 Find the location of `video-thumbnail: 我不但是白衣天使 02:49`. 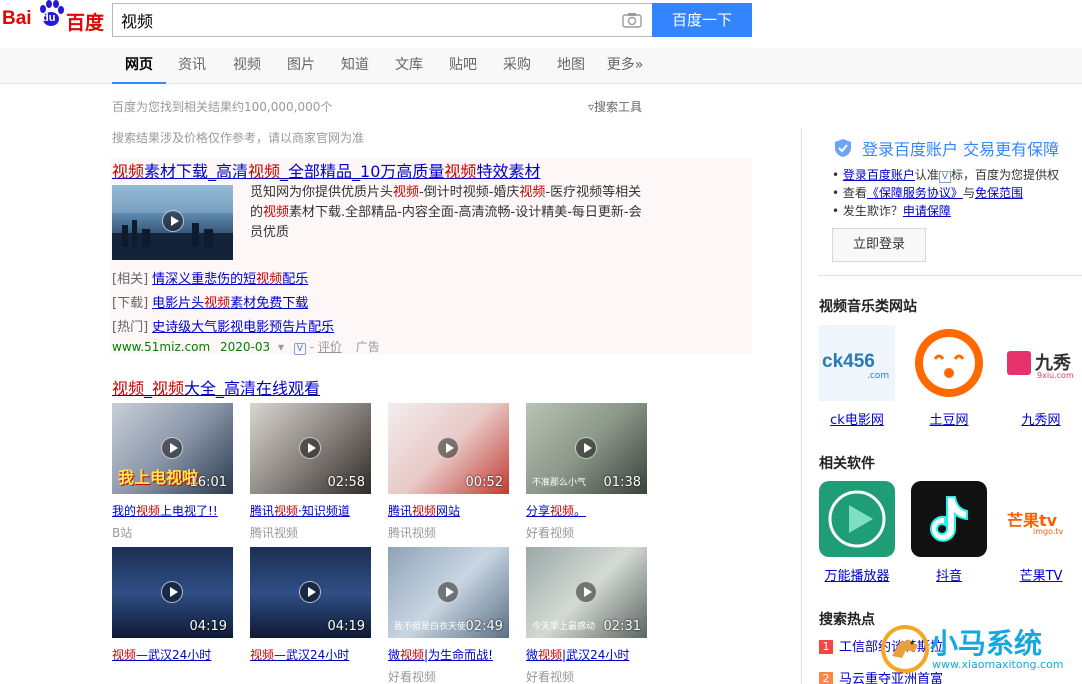

video-thumbnail: 我不但是白衣天使 02:49 is located at coordinates (448, 592).